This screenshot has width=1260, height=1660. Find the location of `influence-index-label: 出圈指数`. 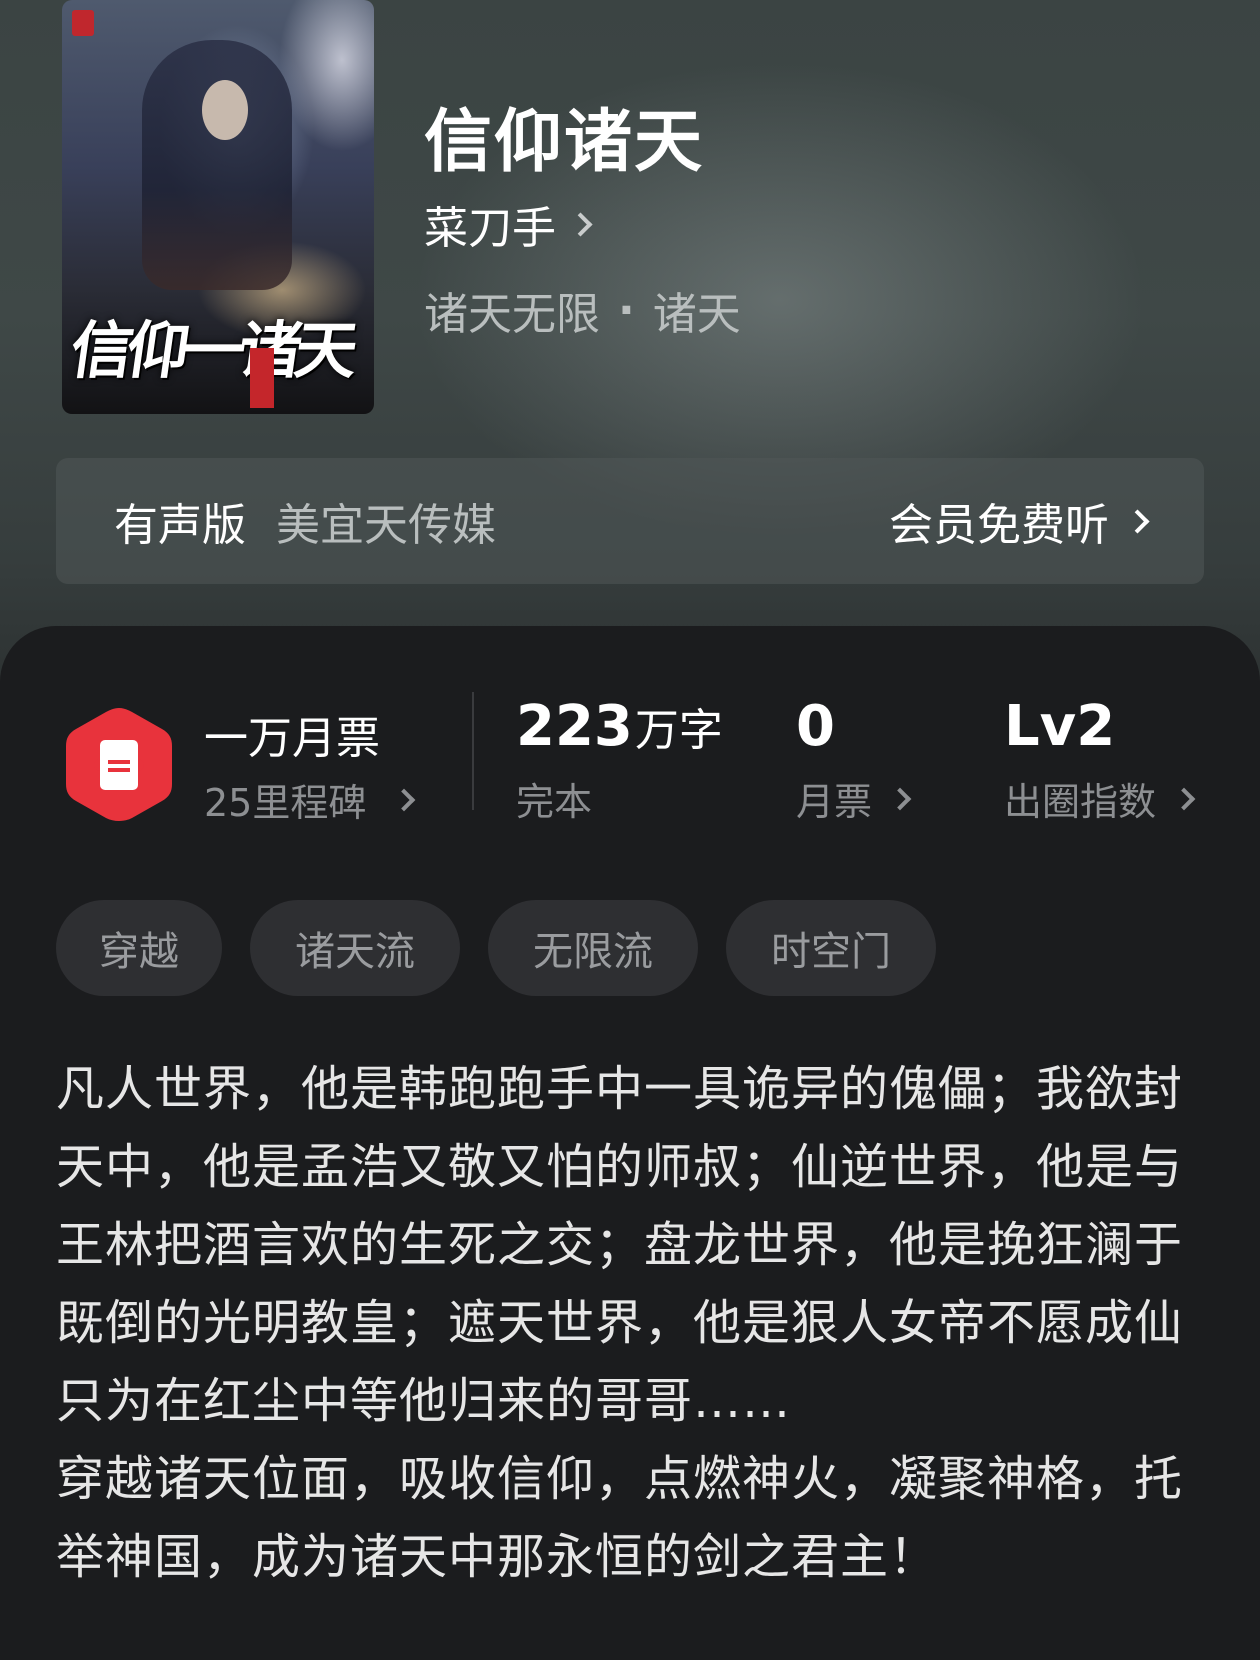

influence-index-label: 出圈指数 is located at coordinates (1080, 802).